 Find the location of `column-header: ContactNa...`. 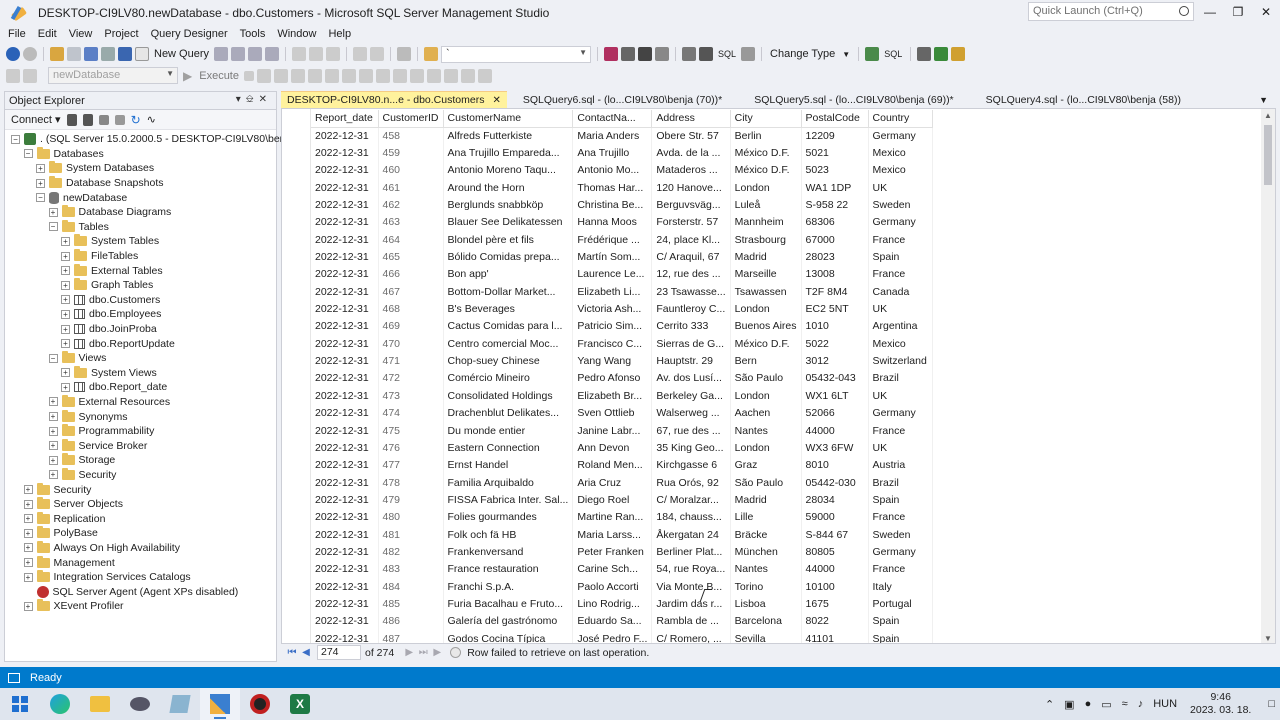

column-header: ContactNa... is located at coordinates (612, 119).